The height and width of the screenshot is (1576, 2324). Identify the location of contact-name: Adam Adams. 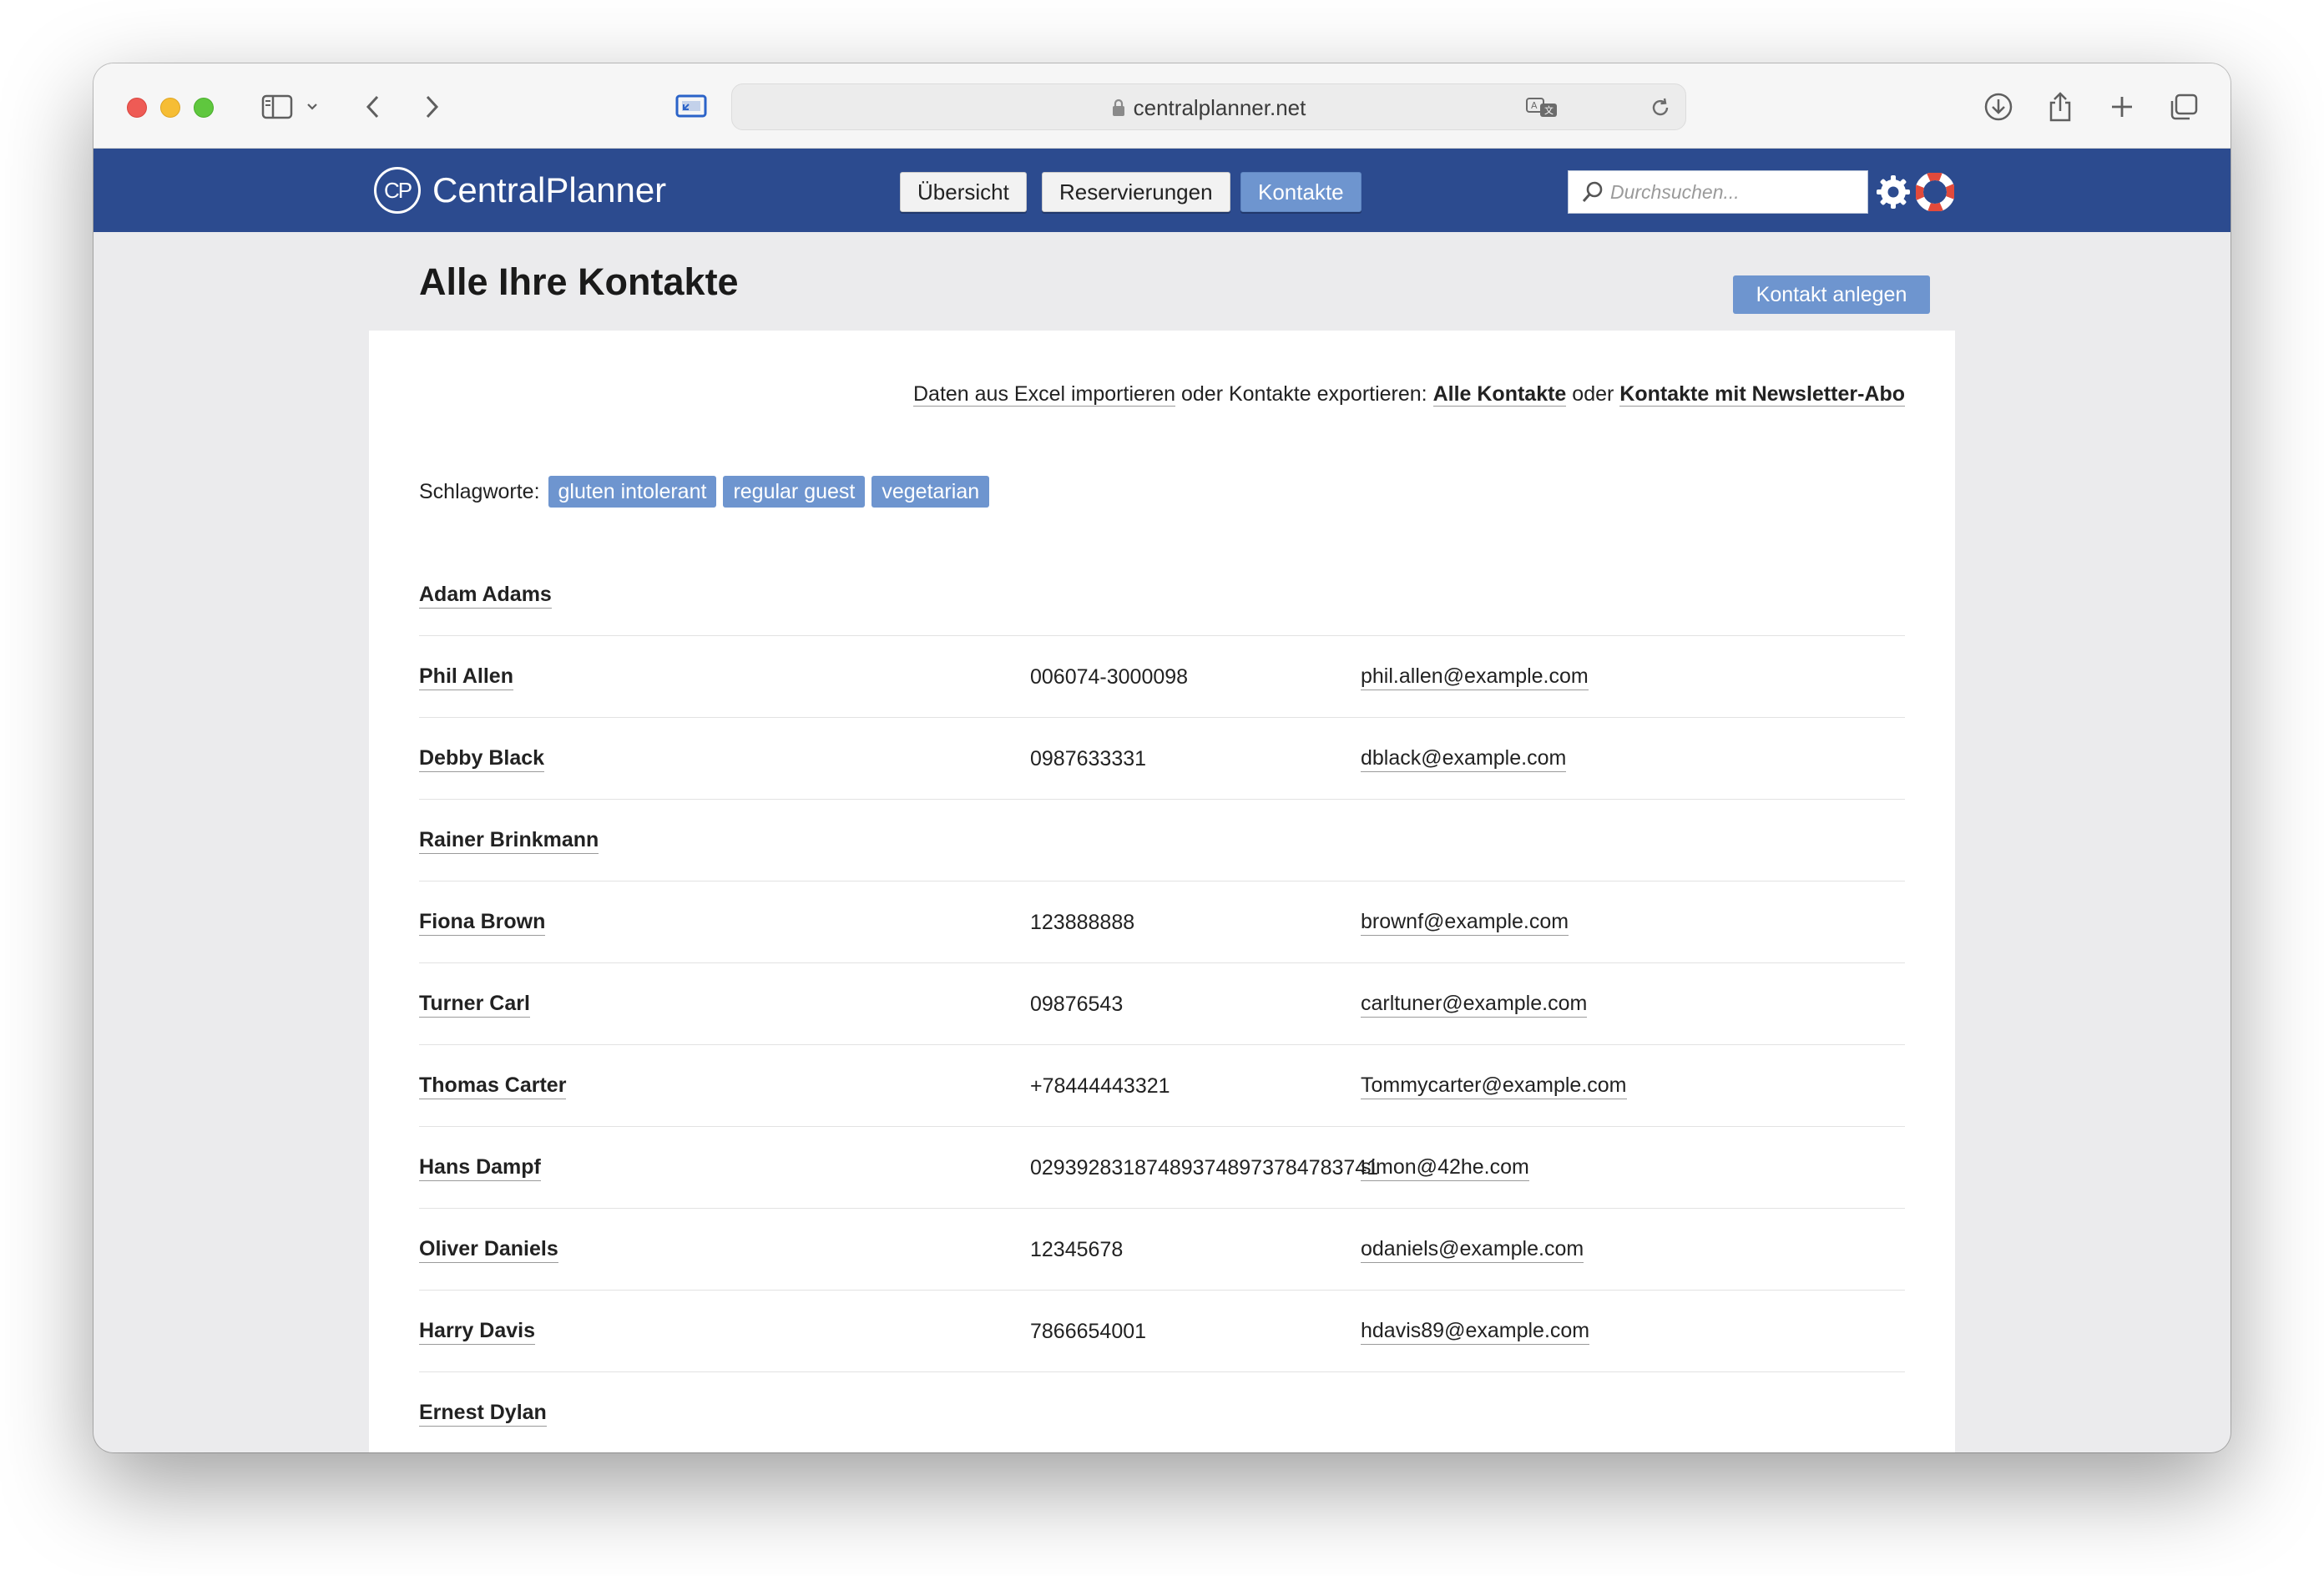
(485, 595).